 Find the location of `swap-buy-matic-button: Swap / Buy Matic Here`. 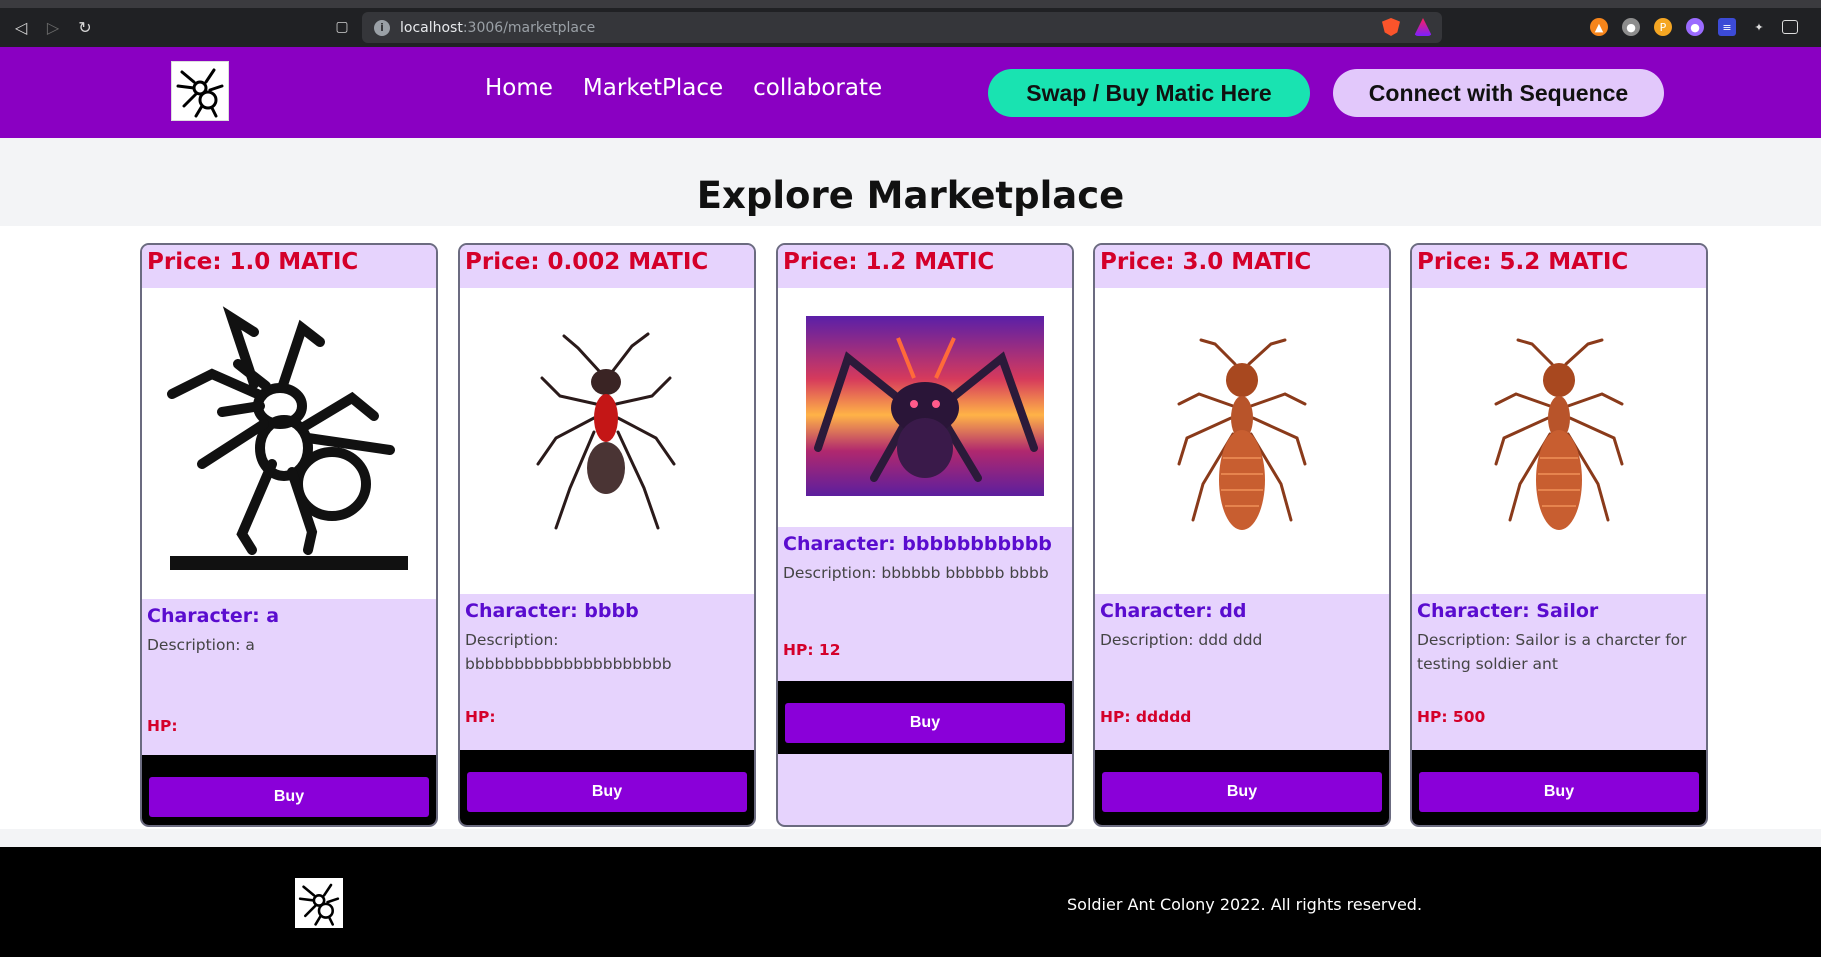

swap-buy-matic-button: Swap / Buy Matic Here is located at coordinates (1149, 93).